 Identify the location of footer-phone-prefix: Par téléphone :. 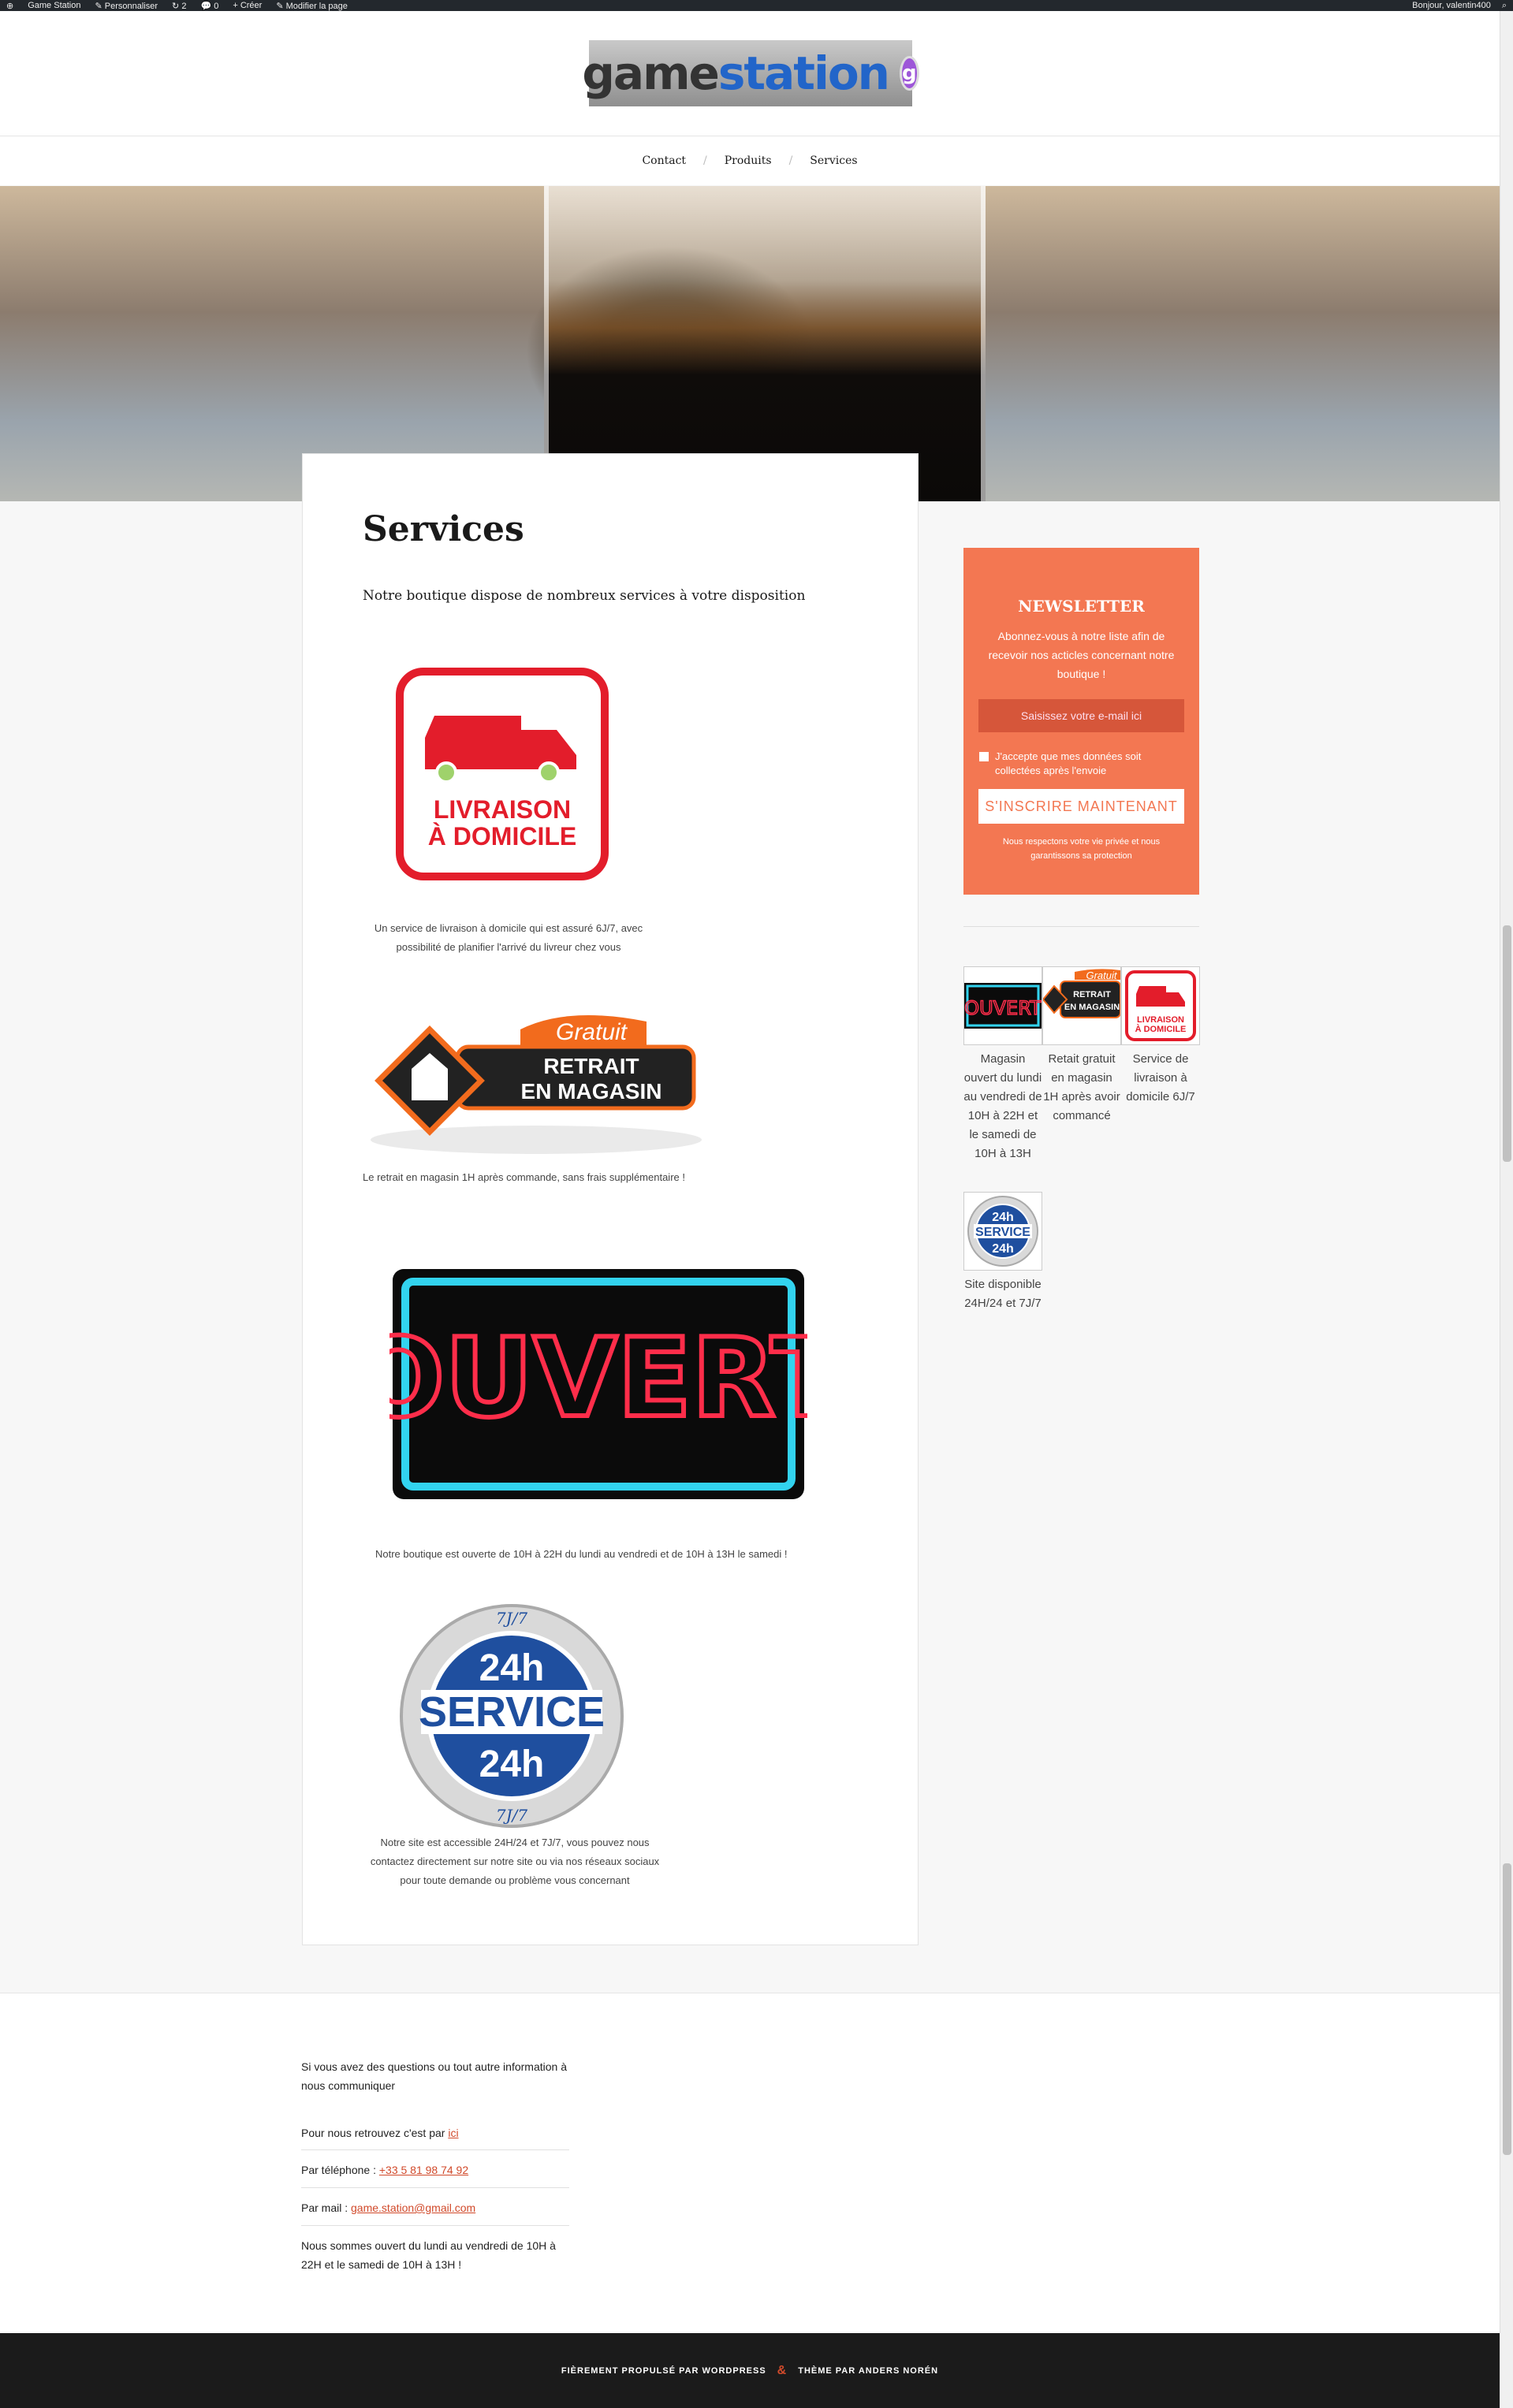
(340, 2170).